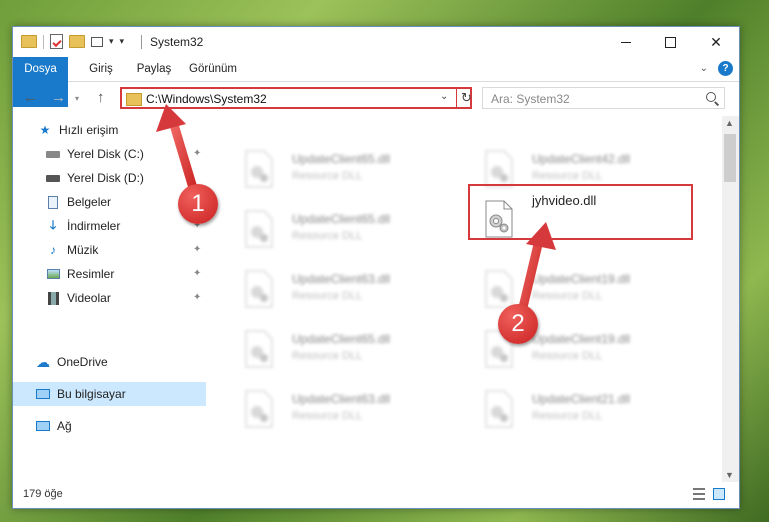 This screenshot has height=522, width=769. What do you see at coordinates (109, 274) in the screenshot?
I see `sidebar-item-pictures: Resimler ✦` at bounding box center [109, 274].